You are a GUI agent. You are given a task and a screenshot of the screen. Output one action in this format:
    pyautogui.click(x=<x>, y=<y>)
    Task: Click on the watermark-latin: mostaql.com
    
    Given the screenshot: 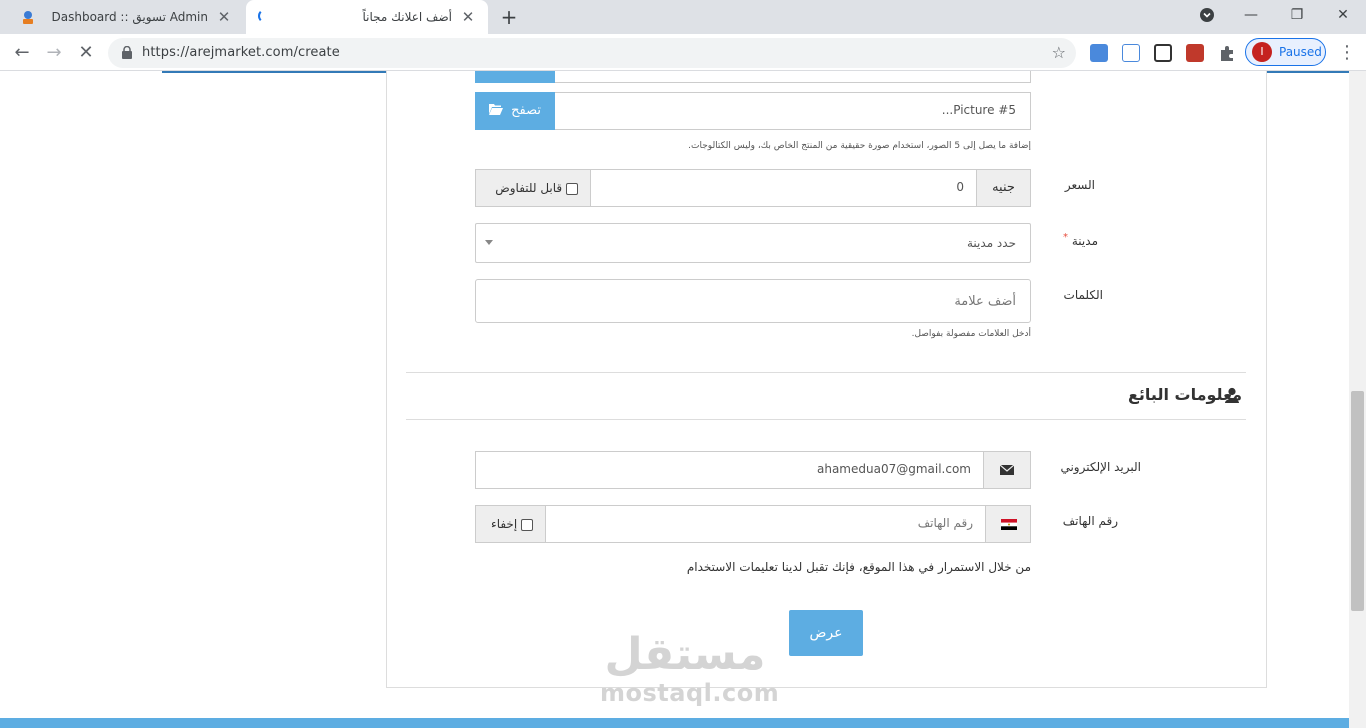 What is the action you would take?
    pyautogui.click(x=690, y=693)
    